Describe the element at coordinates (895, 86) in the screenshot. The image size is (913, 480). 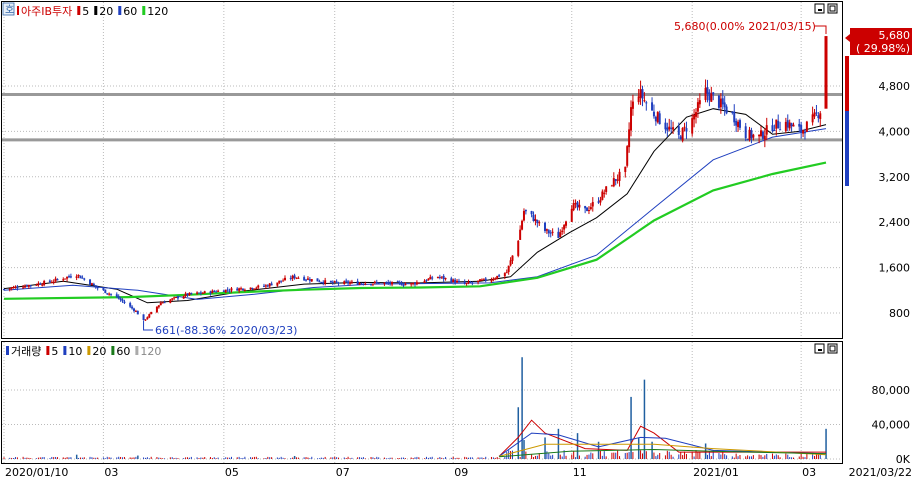
I see `y-tick-label: 4,800` at that location.